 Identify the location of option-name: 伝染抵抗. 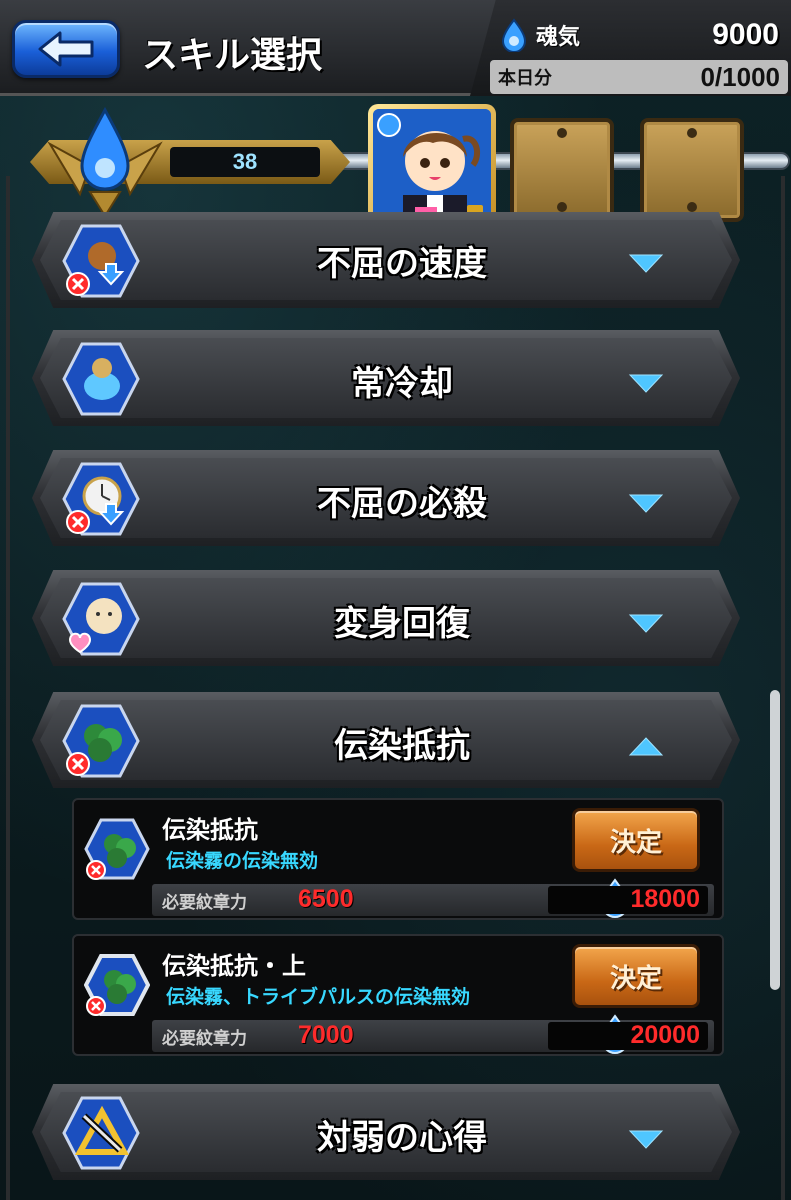
(210, 830).